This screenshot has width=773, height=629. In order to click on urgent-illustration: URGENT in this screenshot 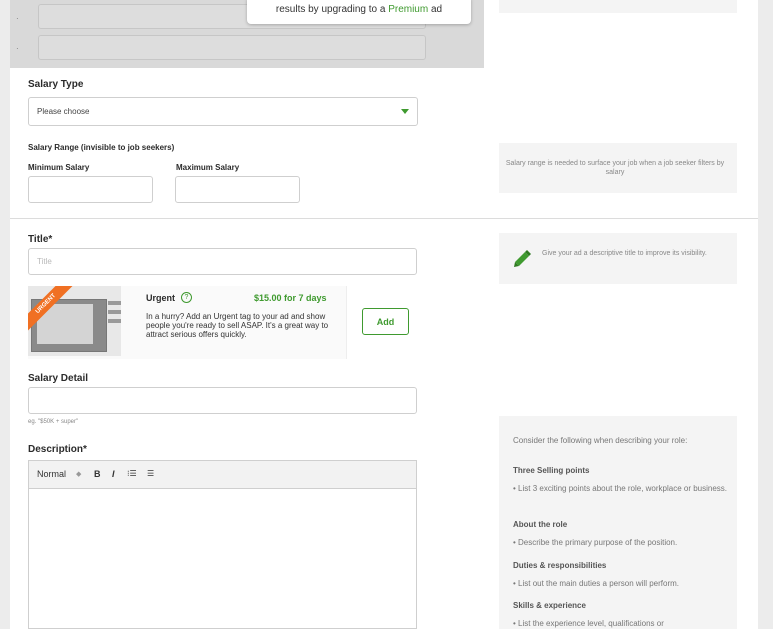, I will do `click(74, 321)`.